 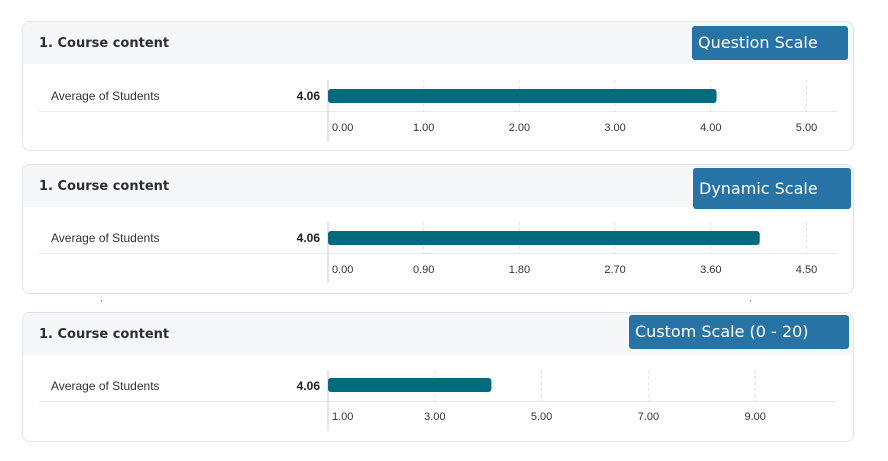 I want to click on tick-label: 9.00, so click(x=754, y=417).